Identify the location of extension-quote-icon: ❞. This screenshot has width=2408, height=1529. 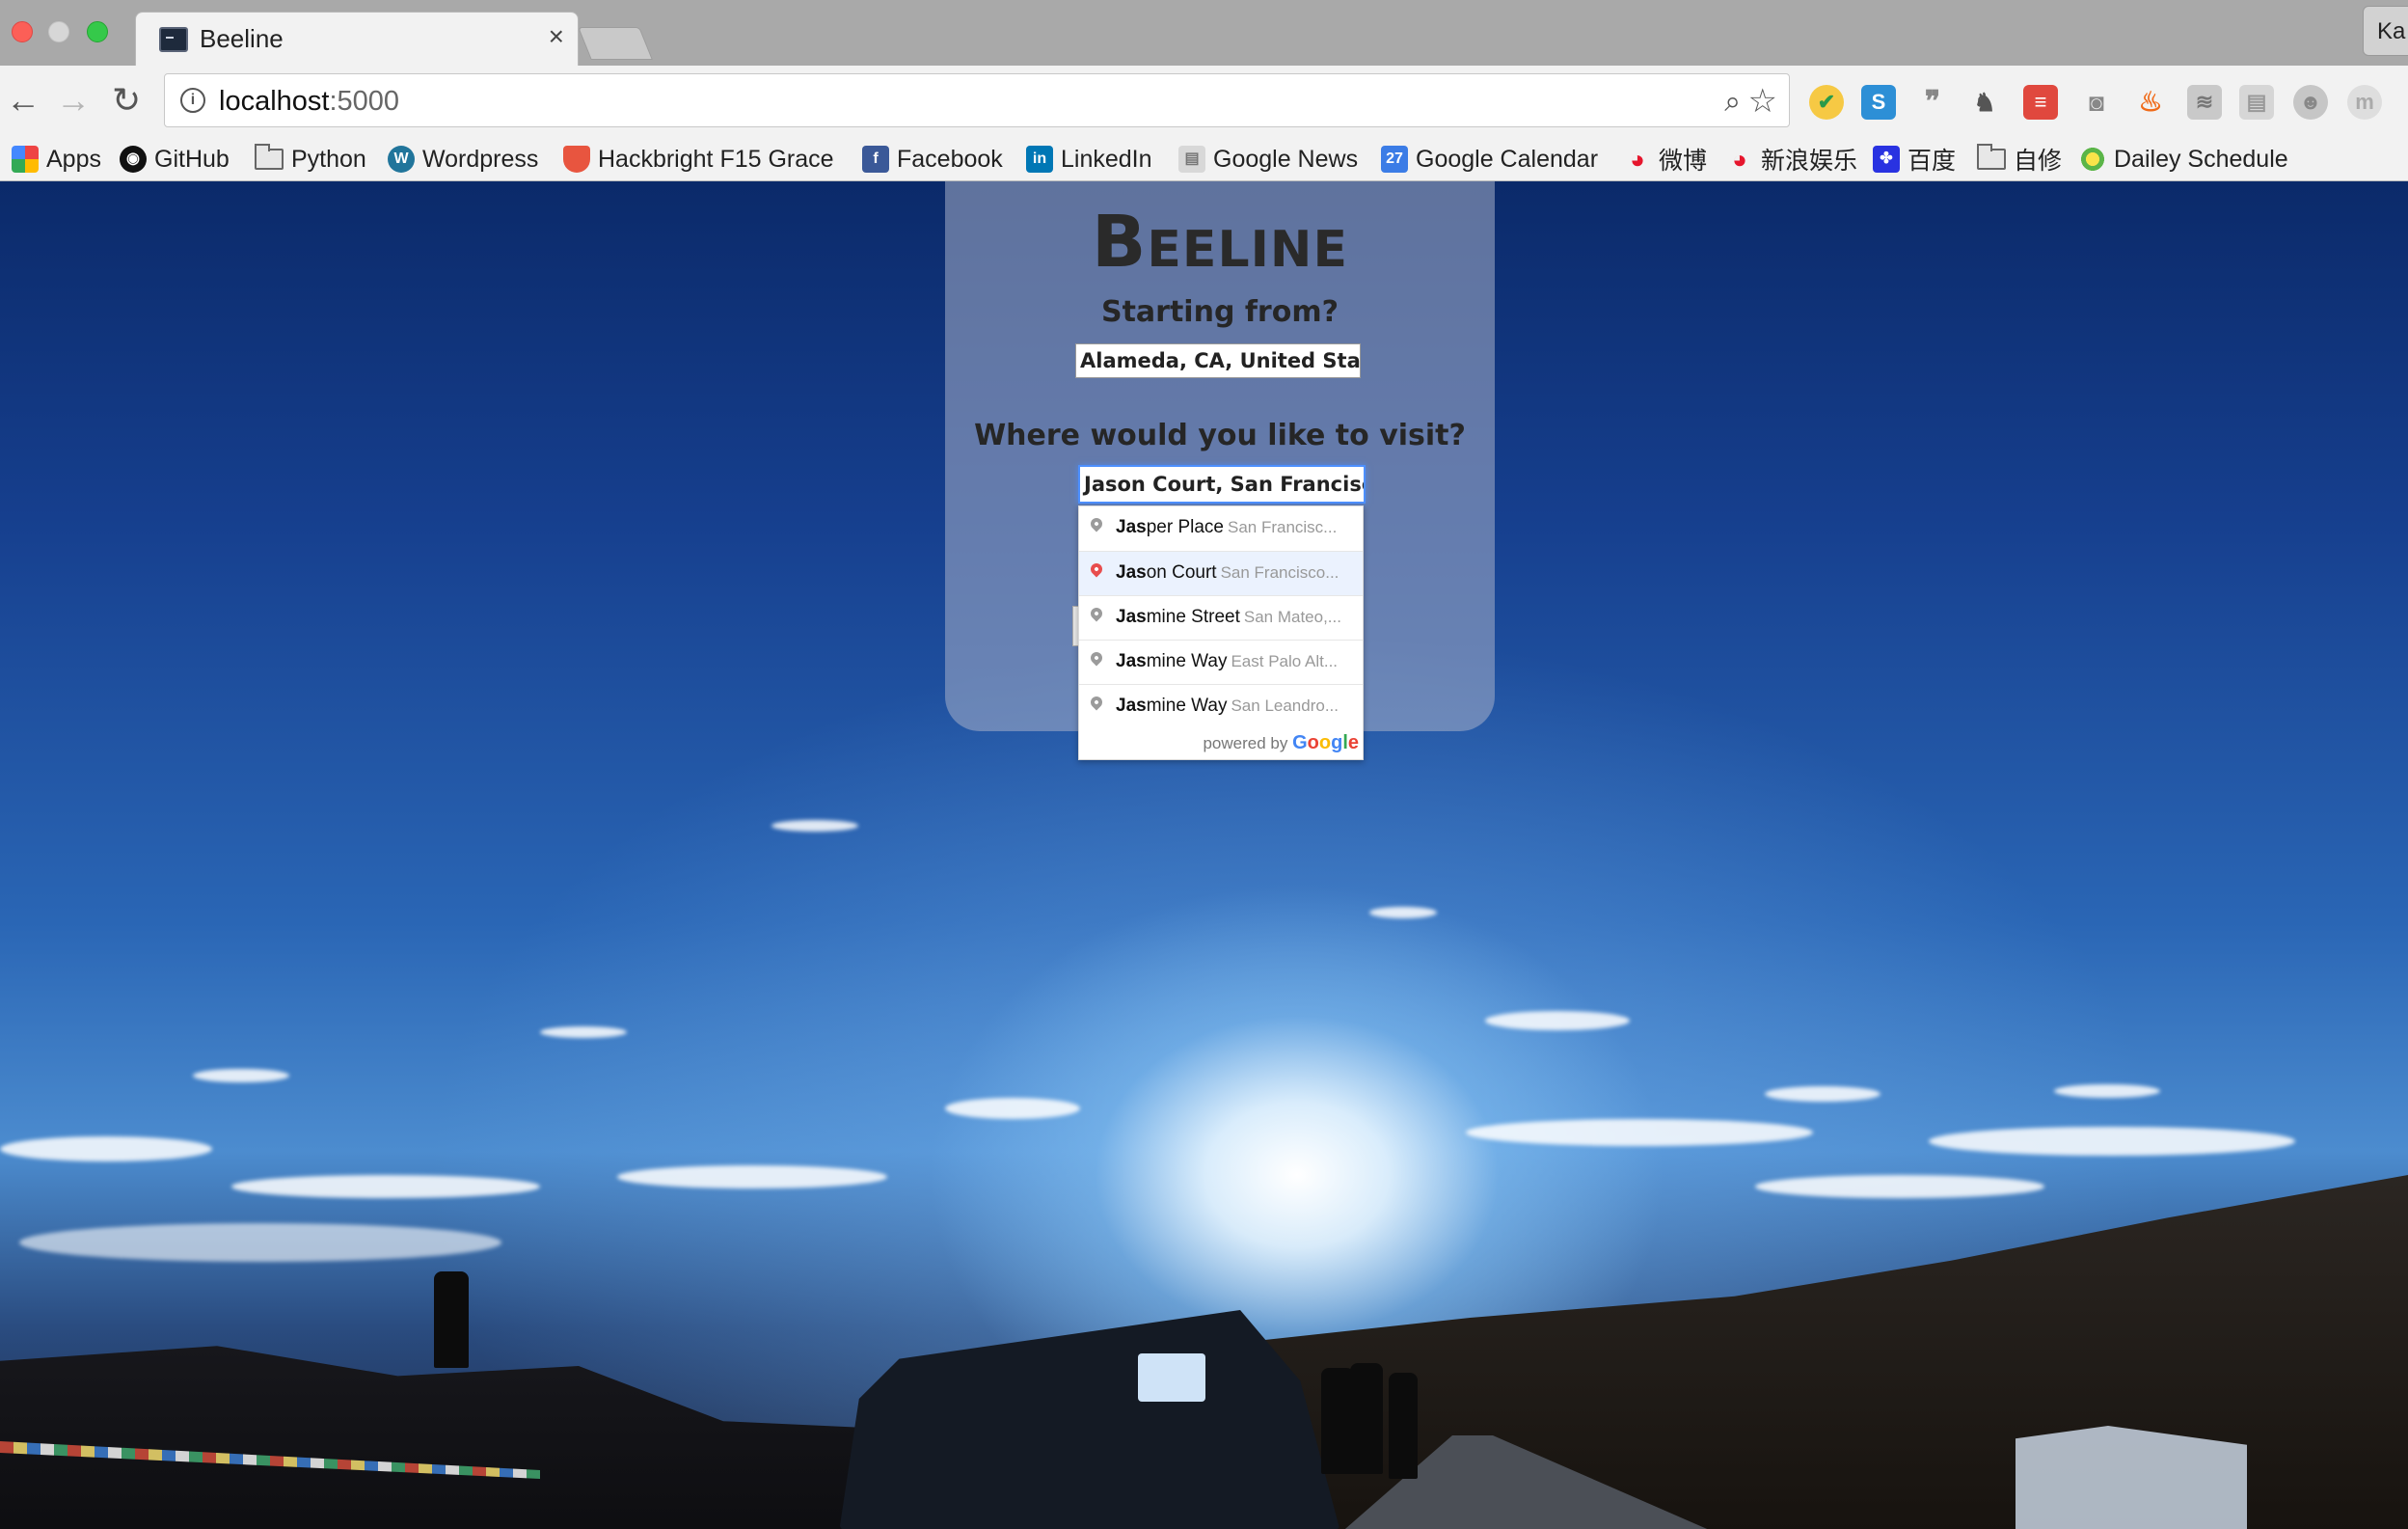
(1932, 103).